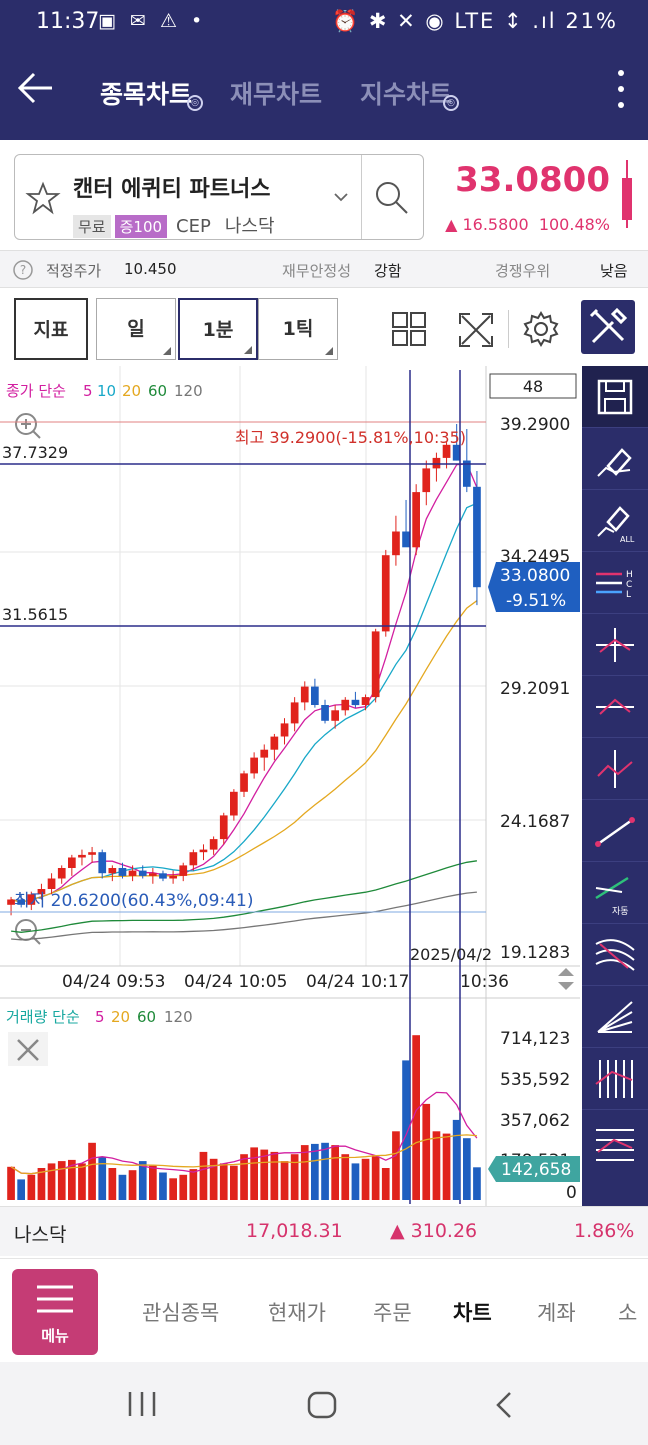 The height and width of the screenshot is (1445, 648). I want to click on stock-selector: 캔터 에퀴티 파트너스 무료 증100 CEP 나스닥, so click(219, 197).